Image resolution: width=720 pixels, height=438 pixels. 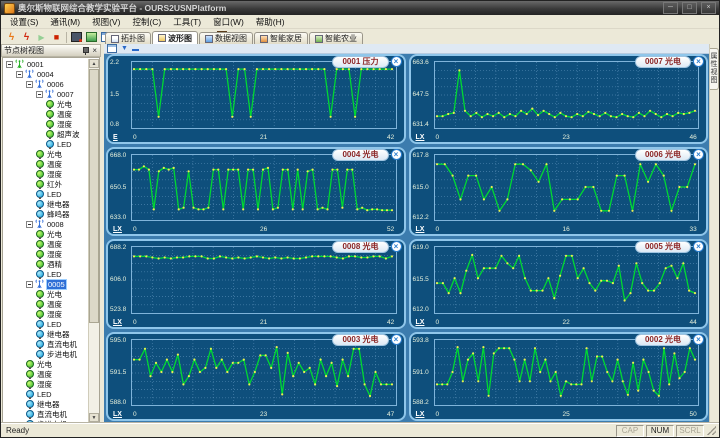 What do you see at coordinates (187, 22) in the screenshot?
I see `menu-item-4: 工具(T)` at bounding box center [187, 22].